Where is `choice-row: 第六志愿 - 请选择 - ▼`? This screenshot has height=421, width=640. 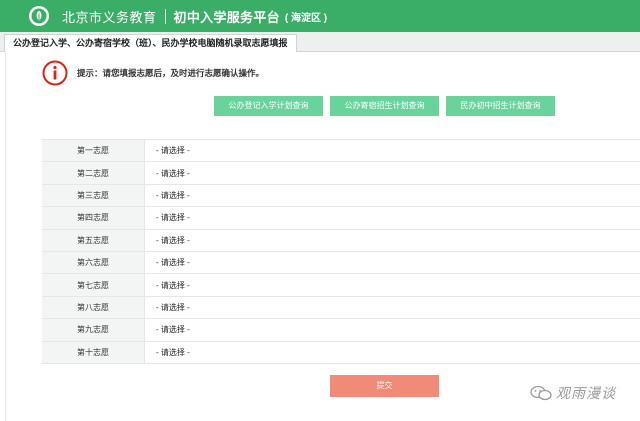 choice-row: 第六志愿 - 请选择 - ▼ is located at coordinates (341, 263).